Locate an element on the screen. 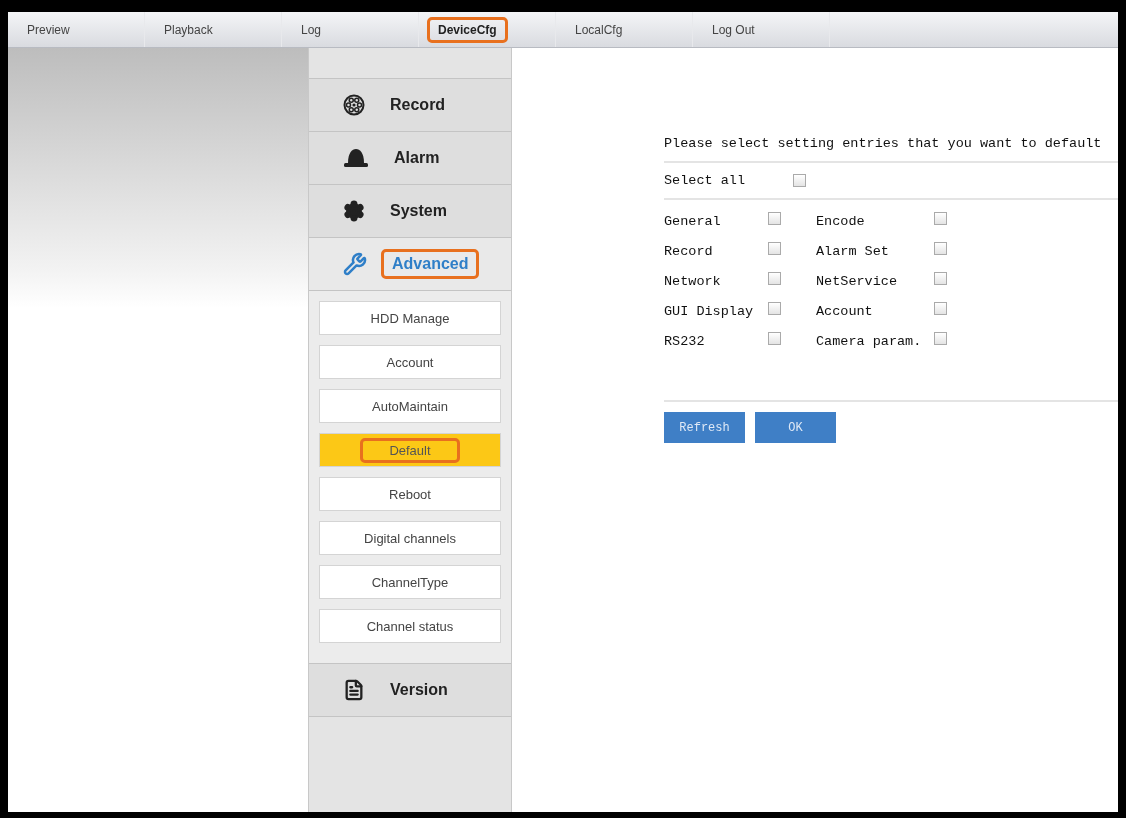 This screenshot has height=818, width=1126. option-label: Select all is located at coordinates (704, 180).